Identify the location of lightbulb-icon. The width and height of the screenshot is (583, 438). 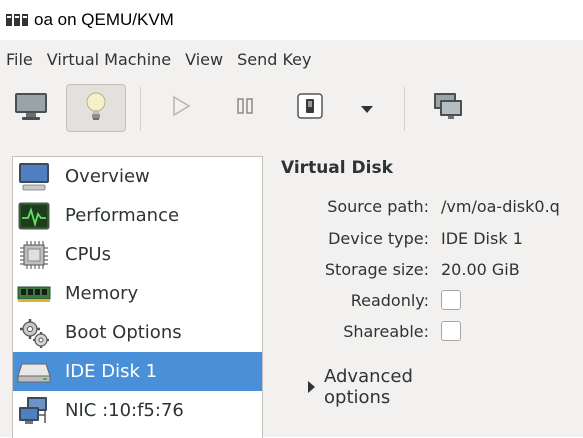
(96, 108).